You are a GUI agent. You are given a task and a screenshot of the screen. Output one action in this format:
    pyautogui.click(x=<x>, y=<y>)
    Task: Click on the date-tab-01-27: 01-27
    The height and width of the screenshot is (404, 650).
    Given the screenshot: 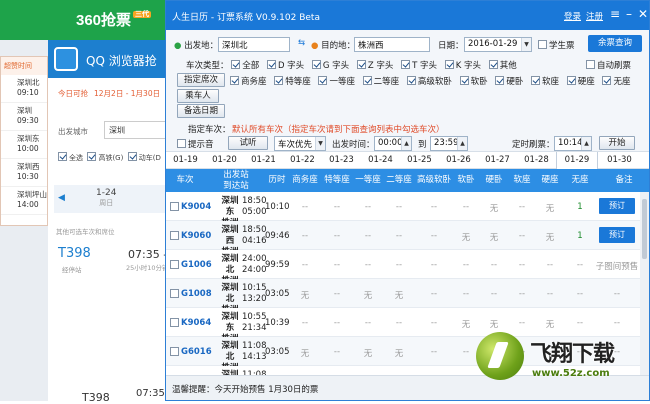 What is the action you would take?
    pyautogui.click(x=497, y=160)
    